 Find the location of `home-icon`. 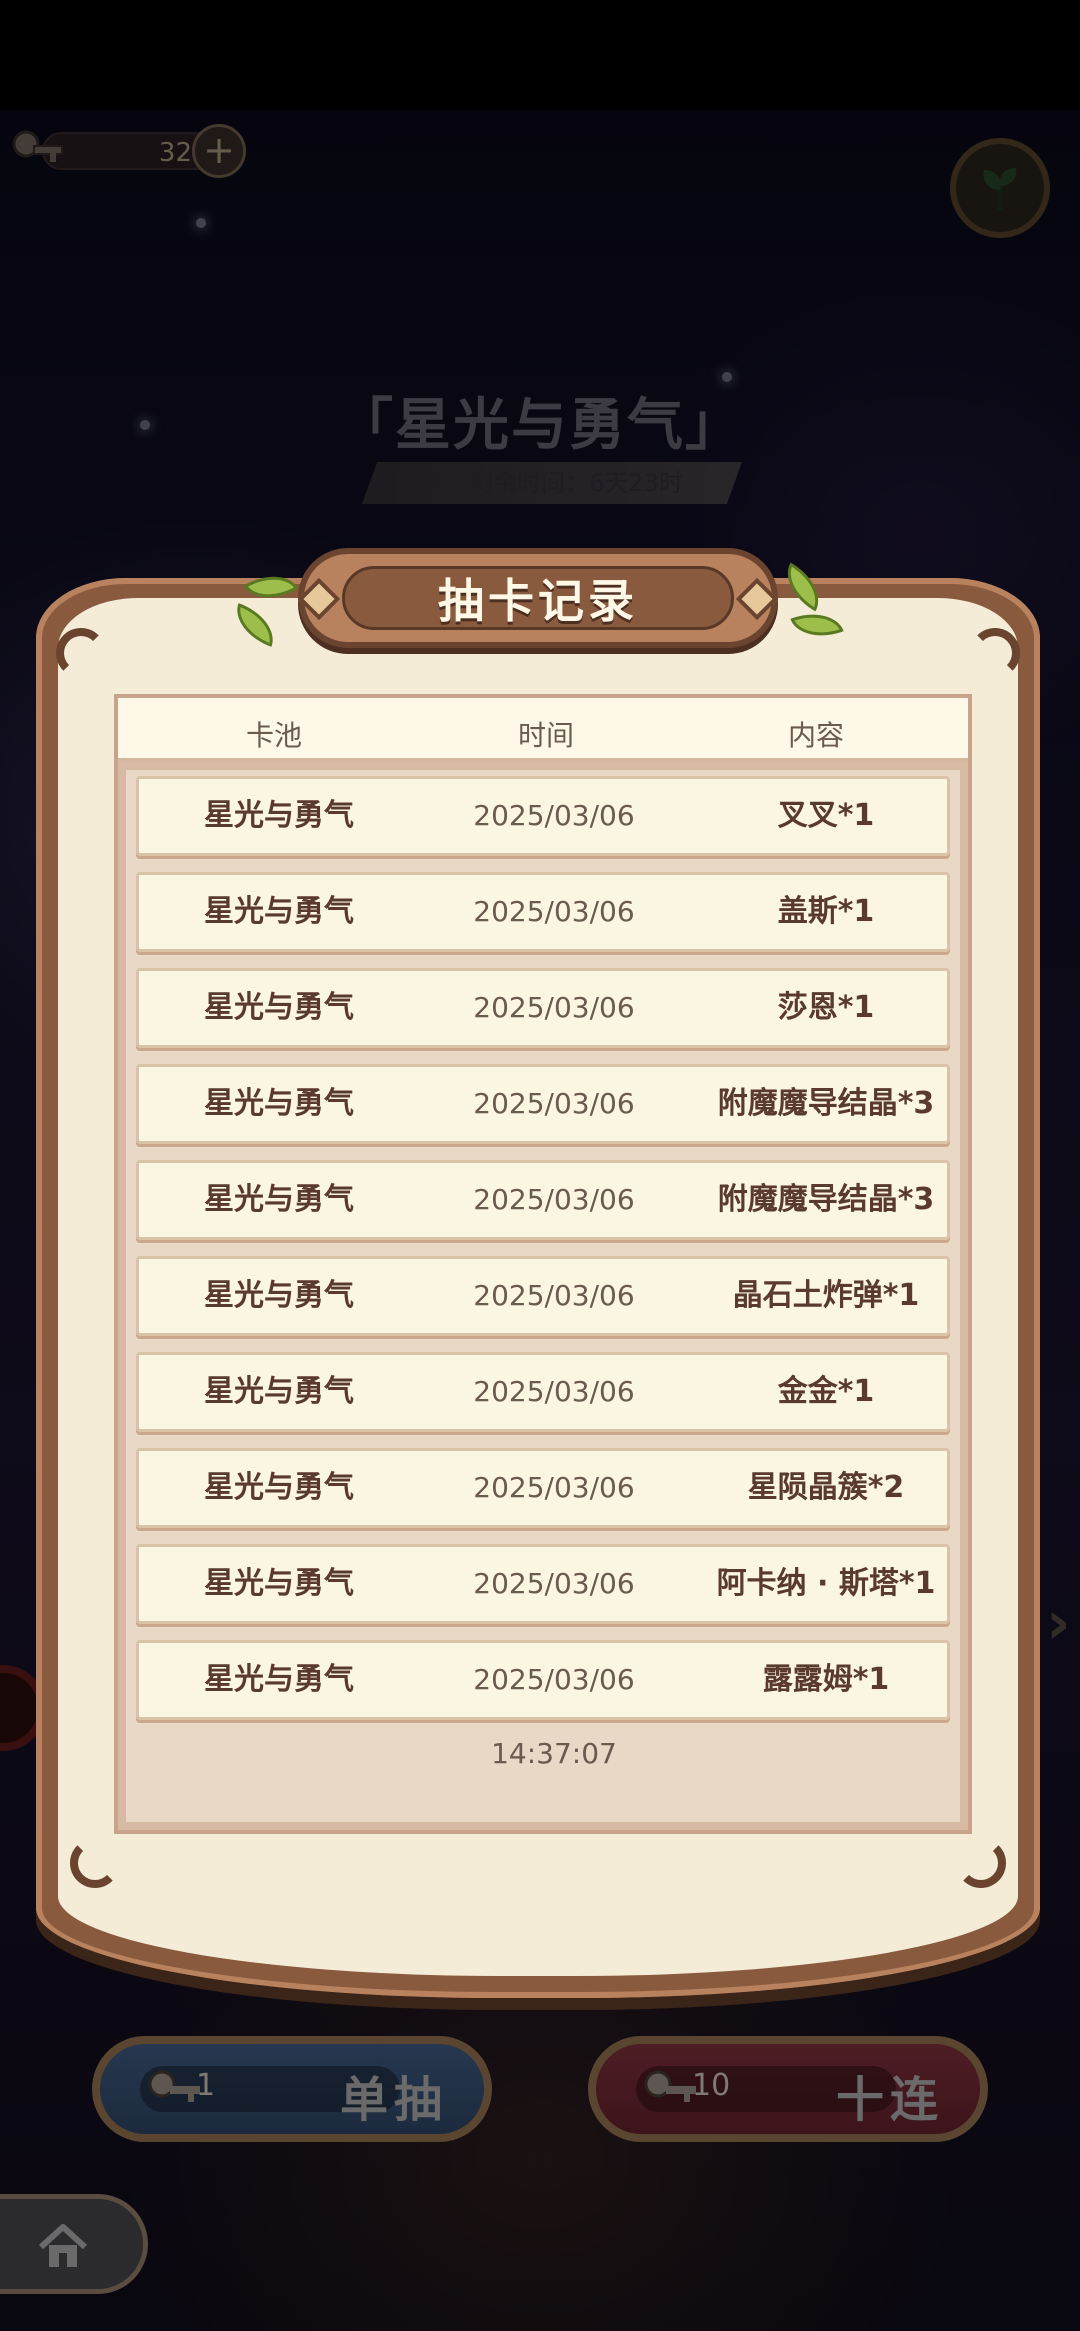

home-icon is located at coordinates (63, 2245).